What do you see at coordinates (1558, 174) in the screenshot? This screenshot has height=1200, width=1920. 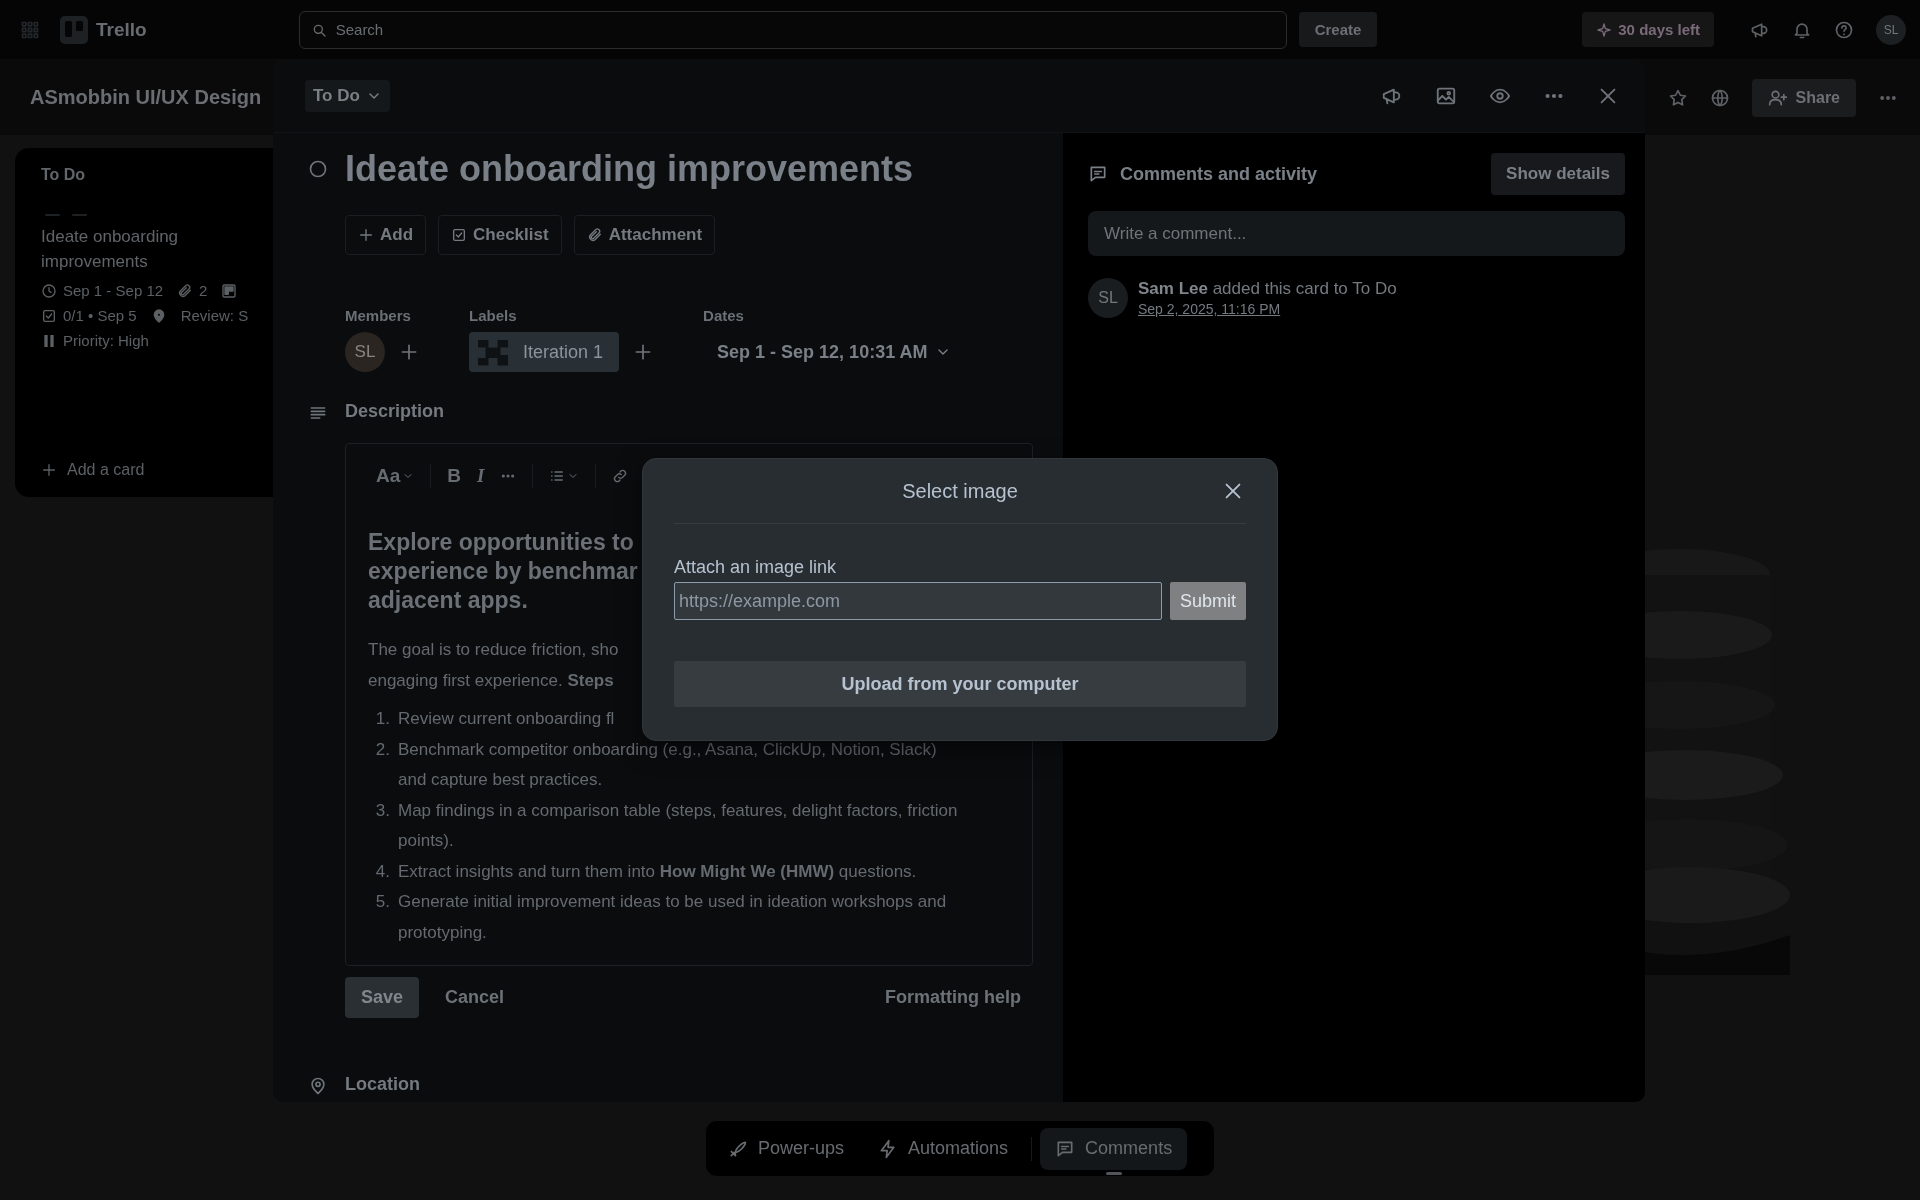 I see `show-details-button: Show details` at bounding box center [1558, 174].